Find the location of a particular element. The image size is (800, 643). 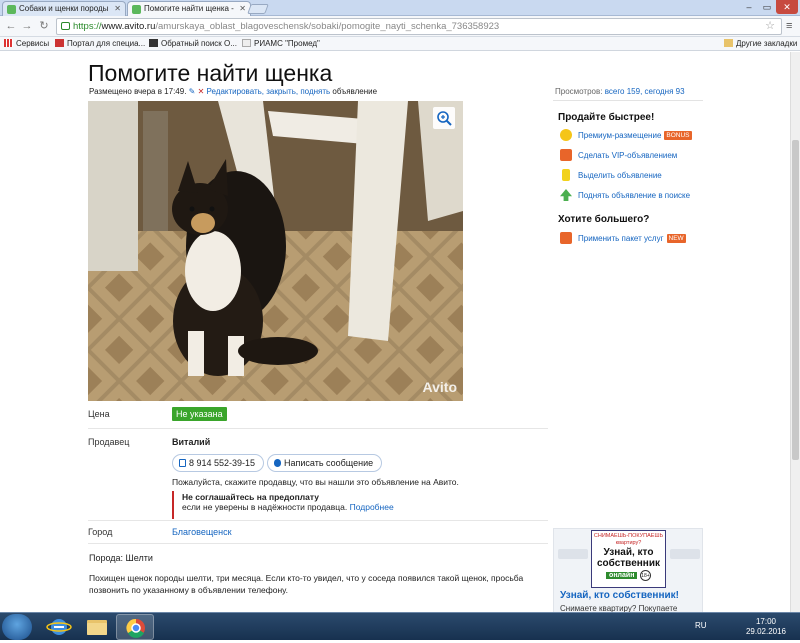

page-icon is located at coordinates (246, 43).